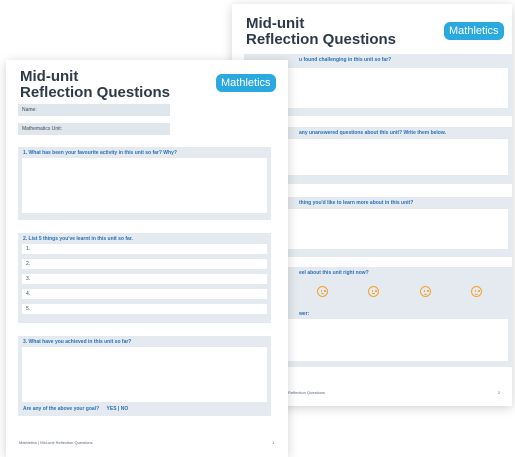  What do you see at coordinates (118, 409) in the screenshot?
I see `yes-no-options: YES | NO` at bounding box center [118, 409].